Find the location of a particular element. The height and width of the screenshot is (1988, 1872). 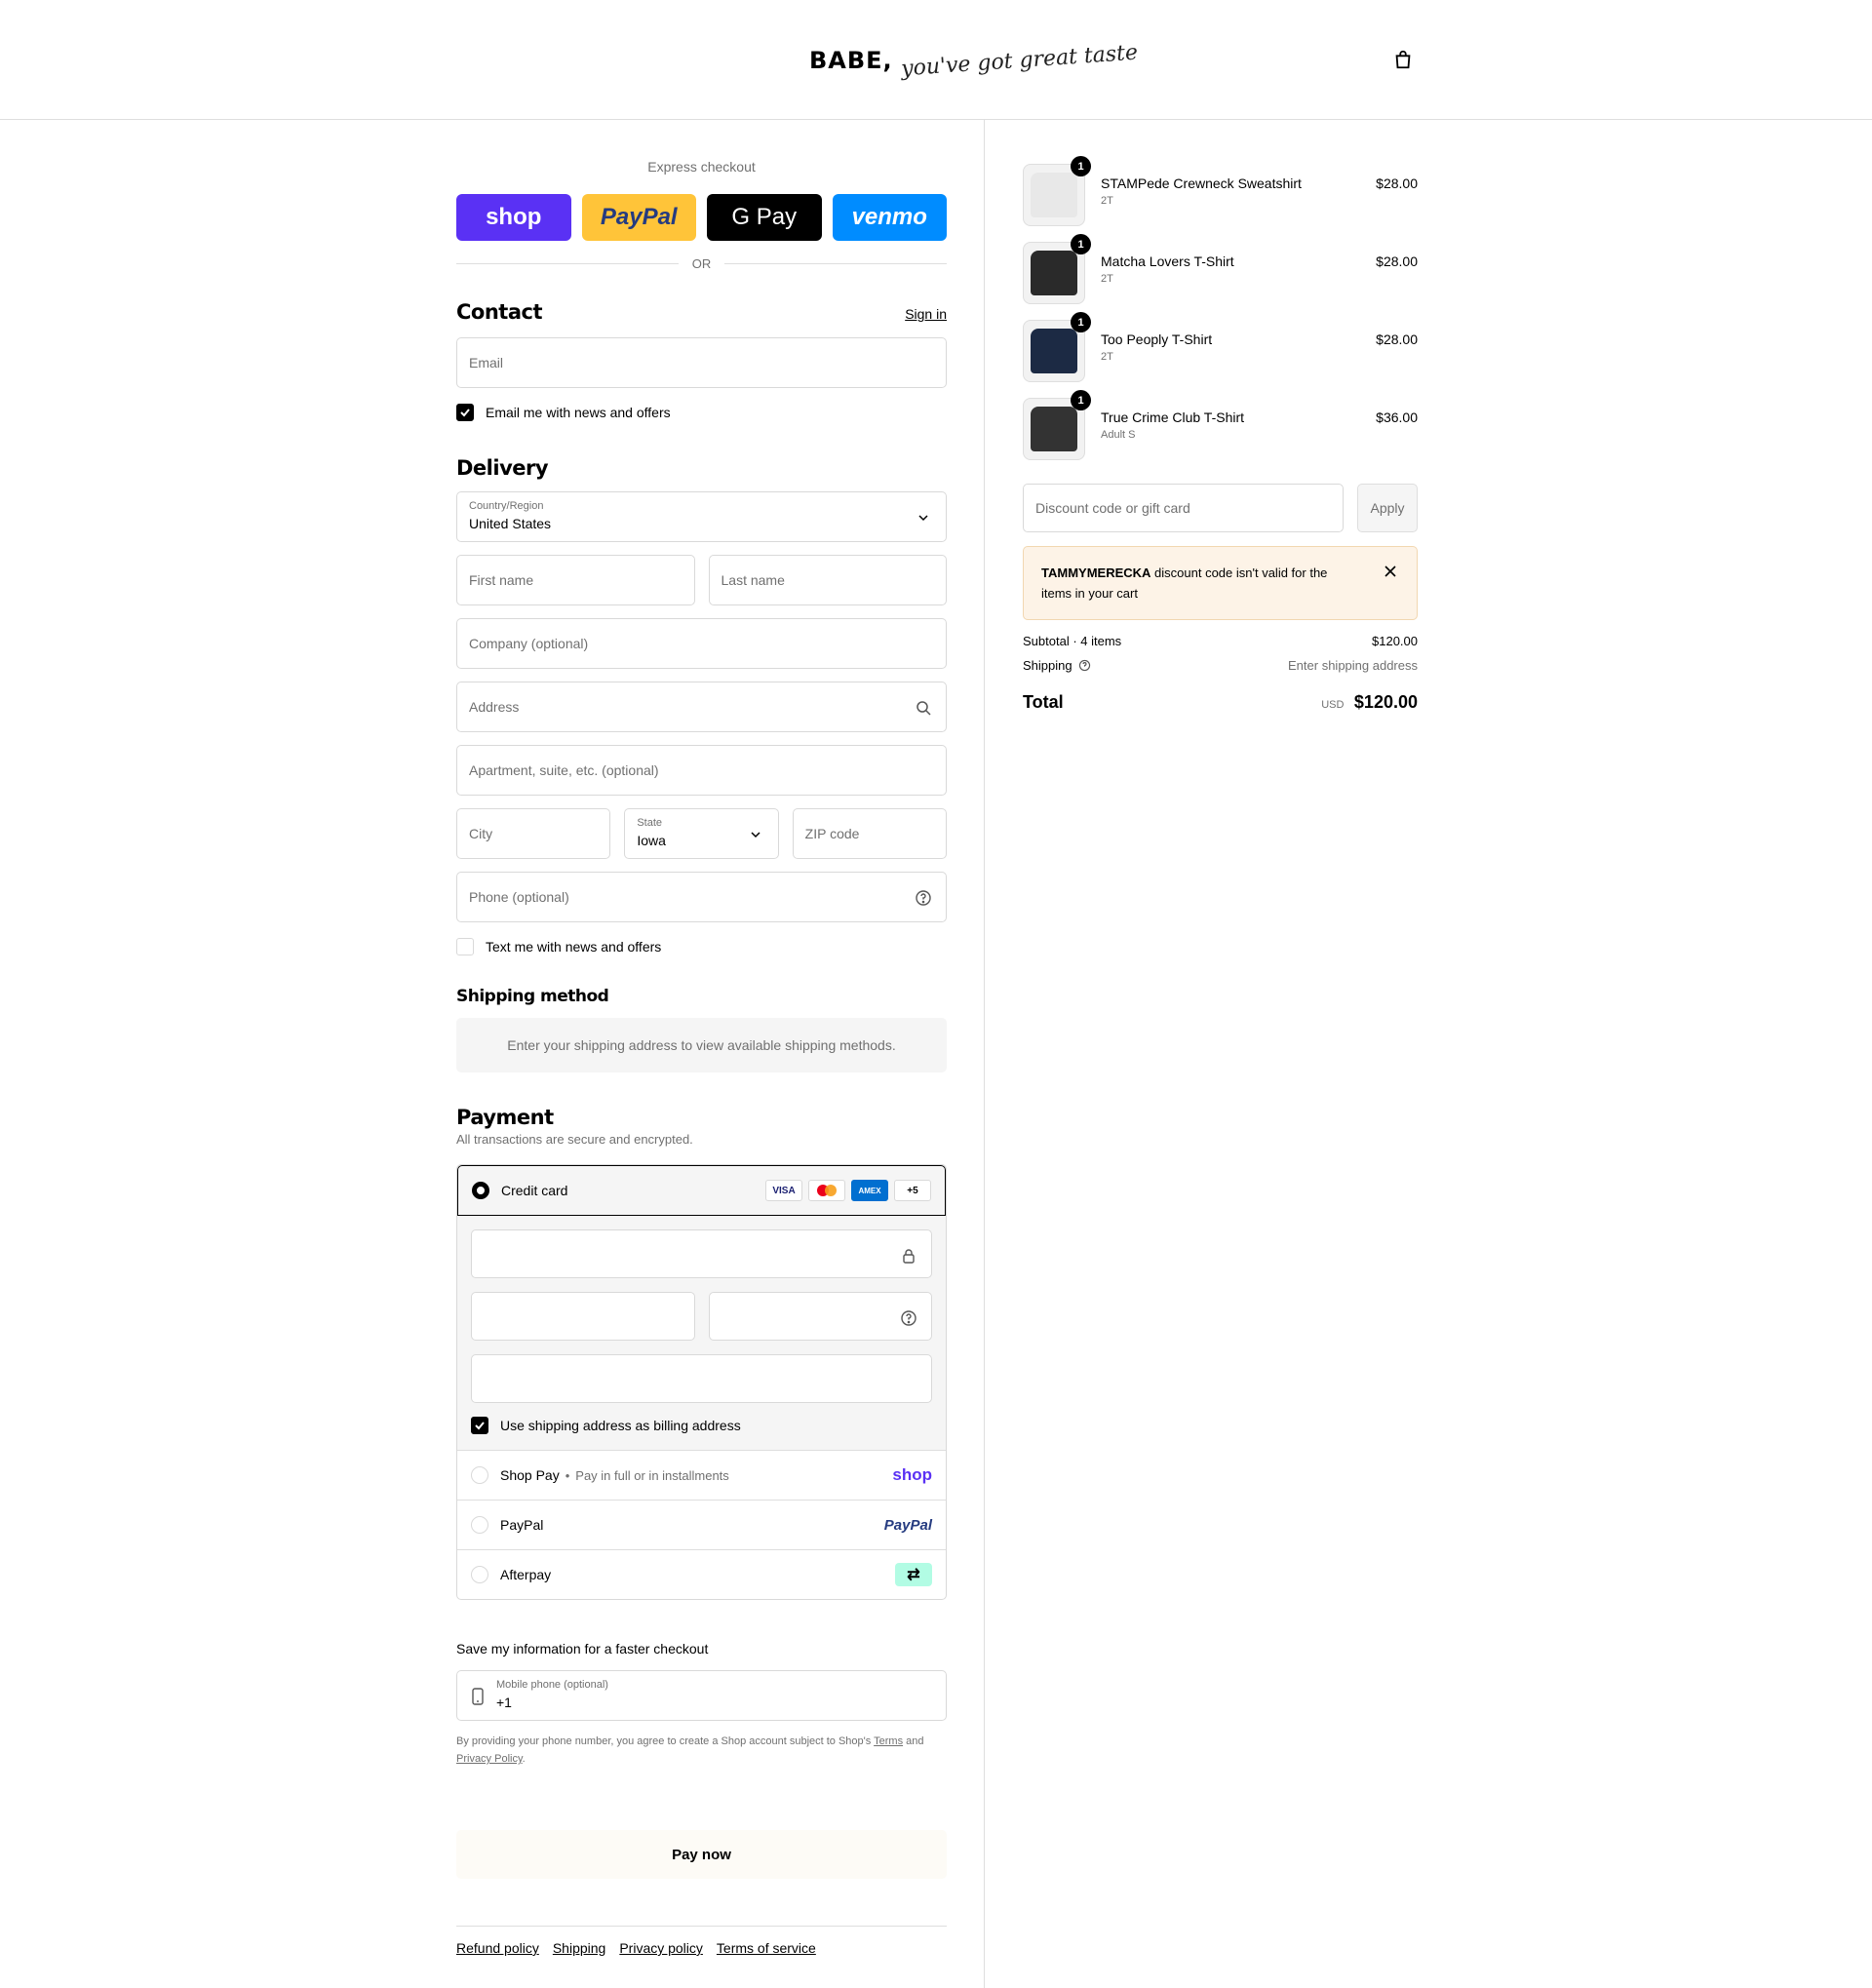

city-state-zip-row: City State Iowa ZIP code is located at coordinates (701, 833).